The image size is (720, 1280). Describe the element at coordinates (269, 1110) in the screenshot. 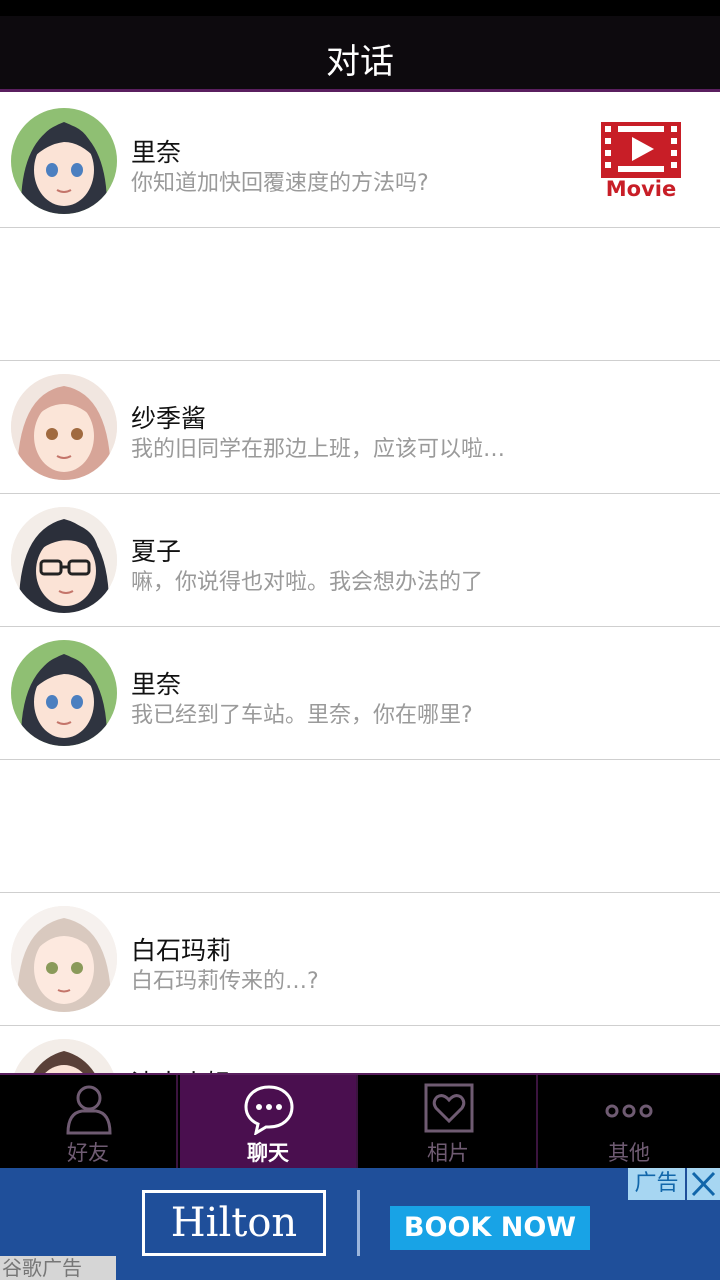

I see `chat-bubble-icon` at that location.